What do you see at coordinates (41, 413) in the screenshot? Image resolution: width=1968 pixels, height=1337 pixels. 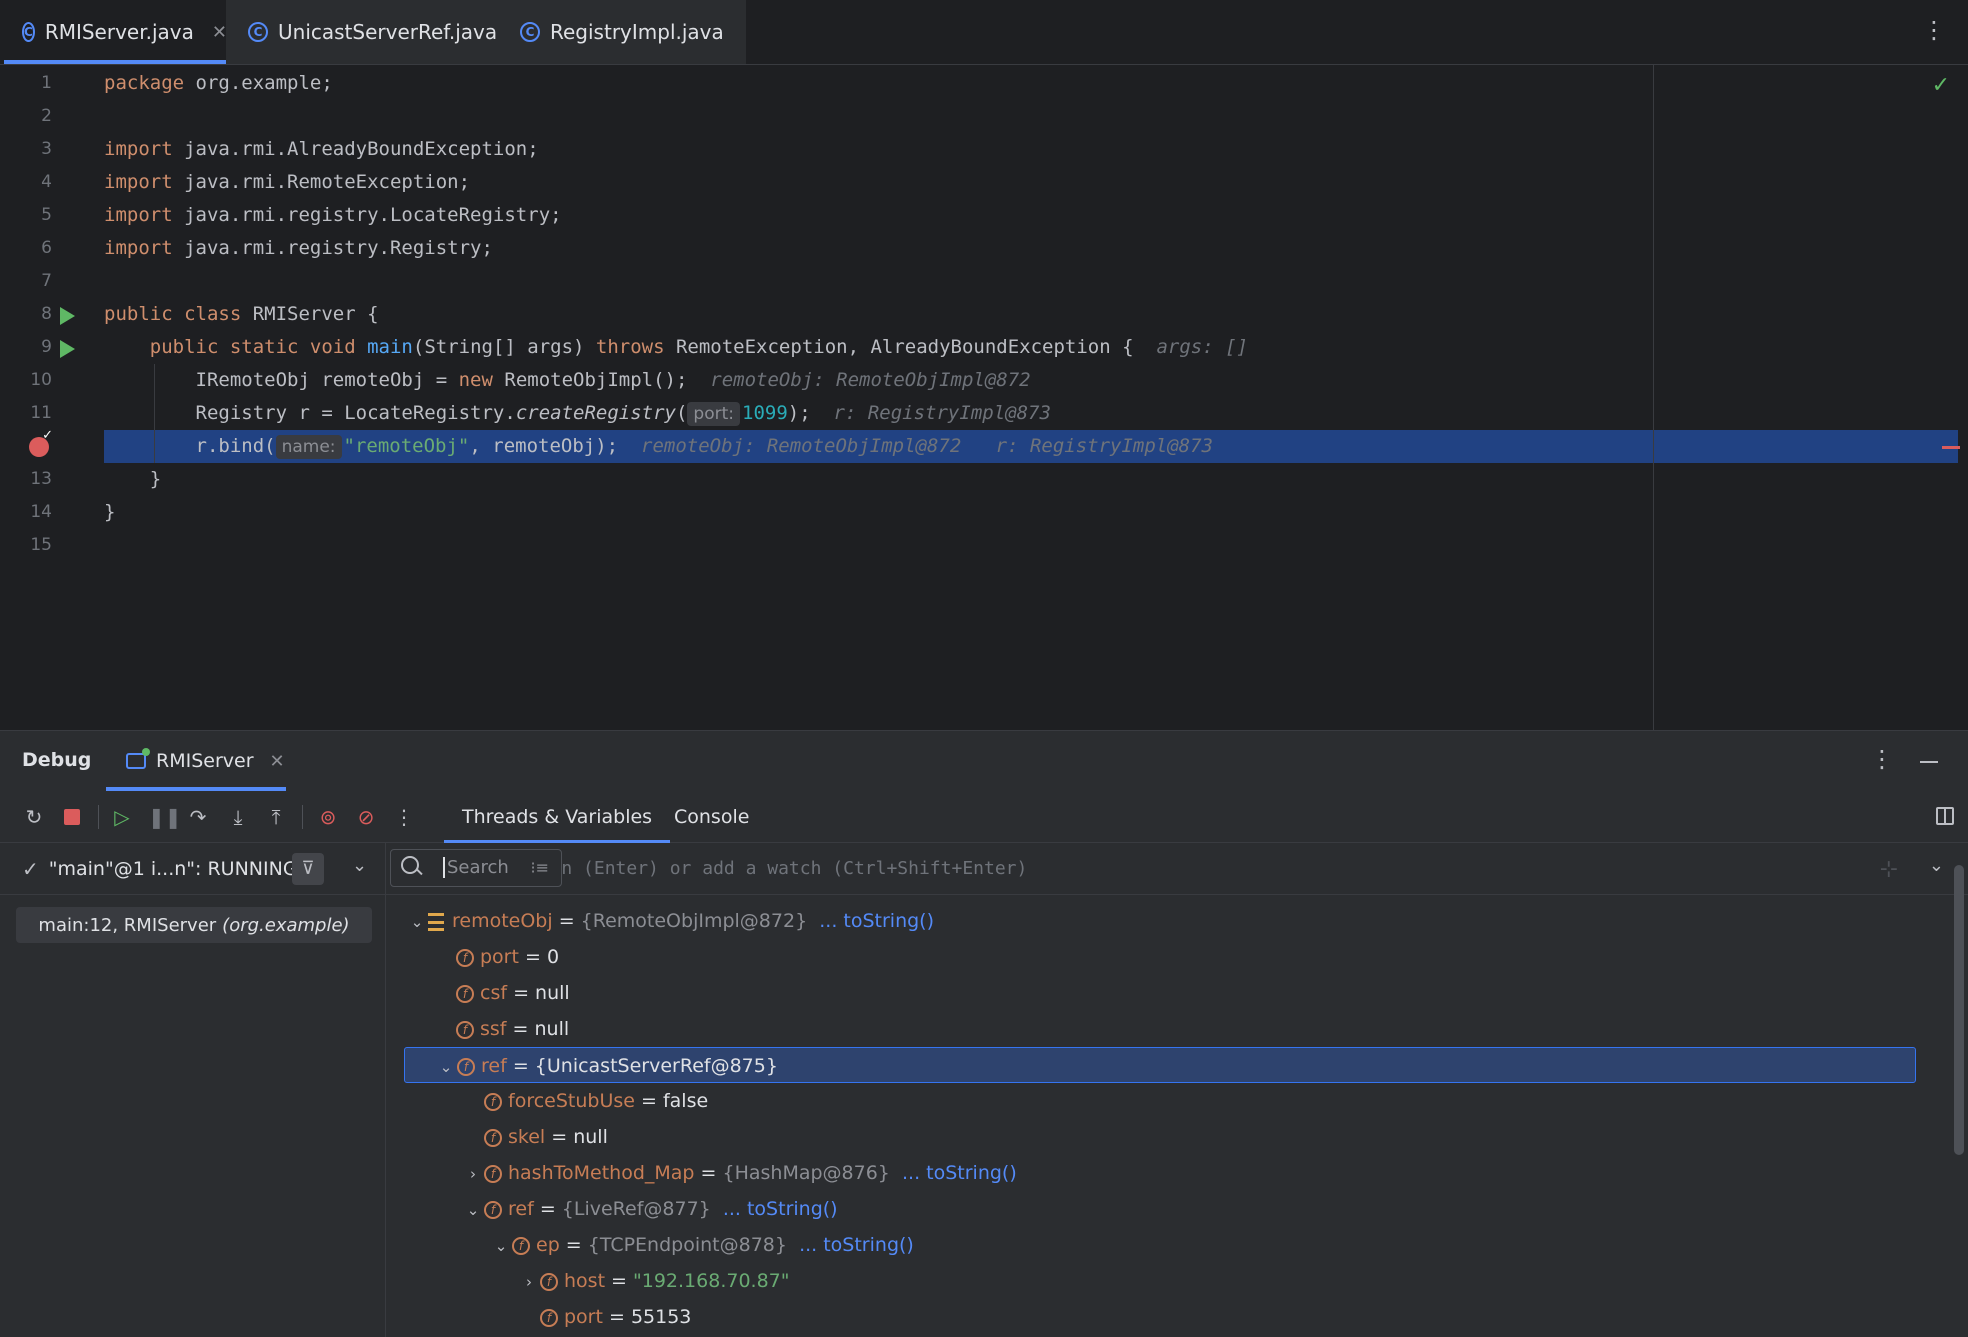 I see `line-number: 11` at bounding box center [41, 413].